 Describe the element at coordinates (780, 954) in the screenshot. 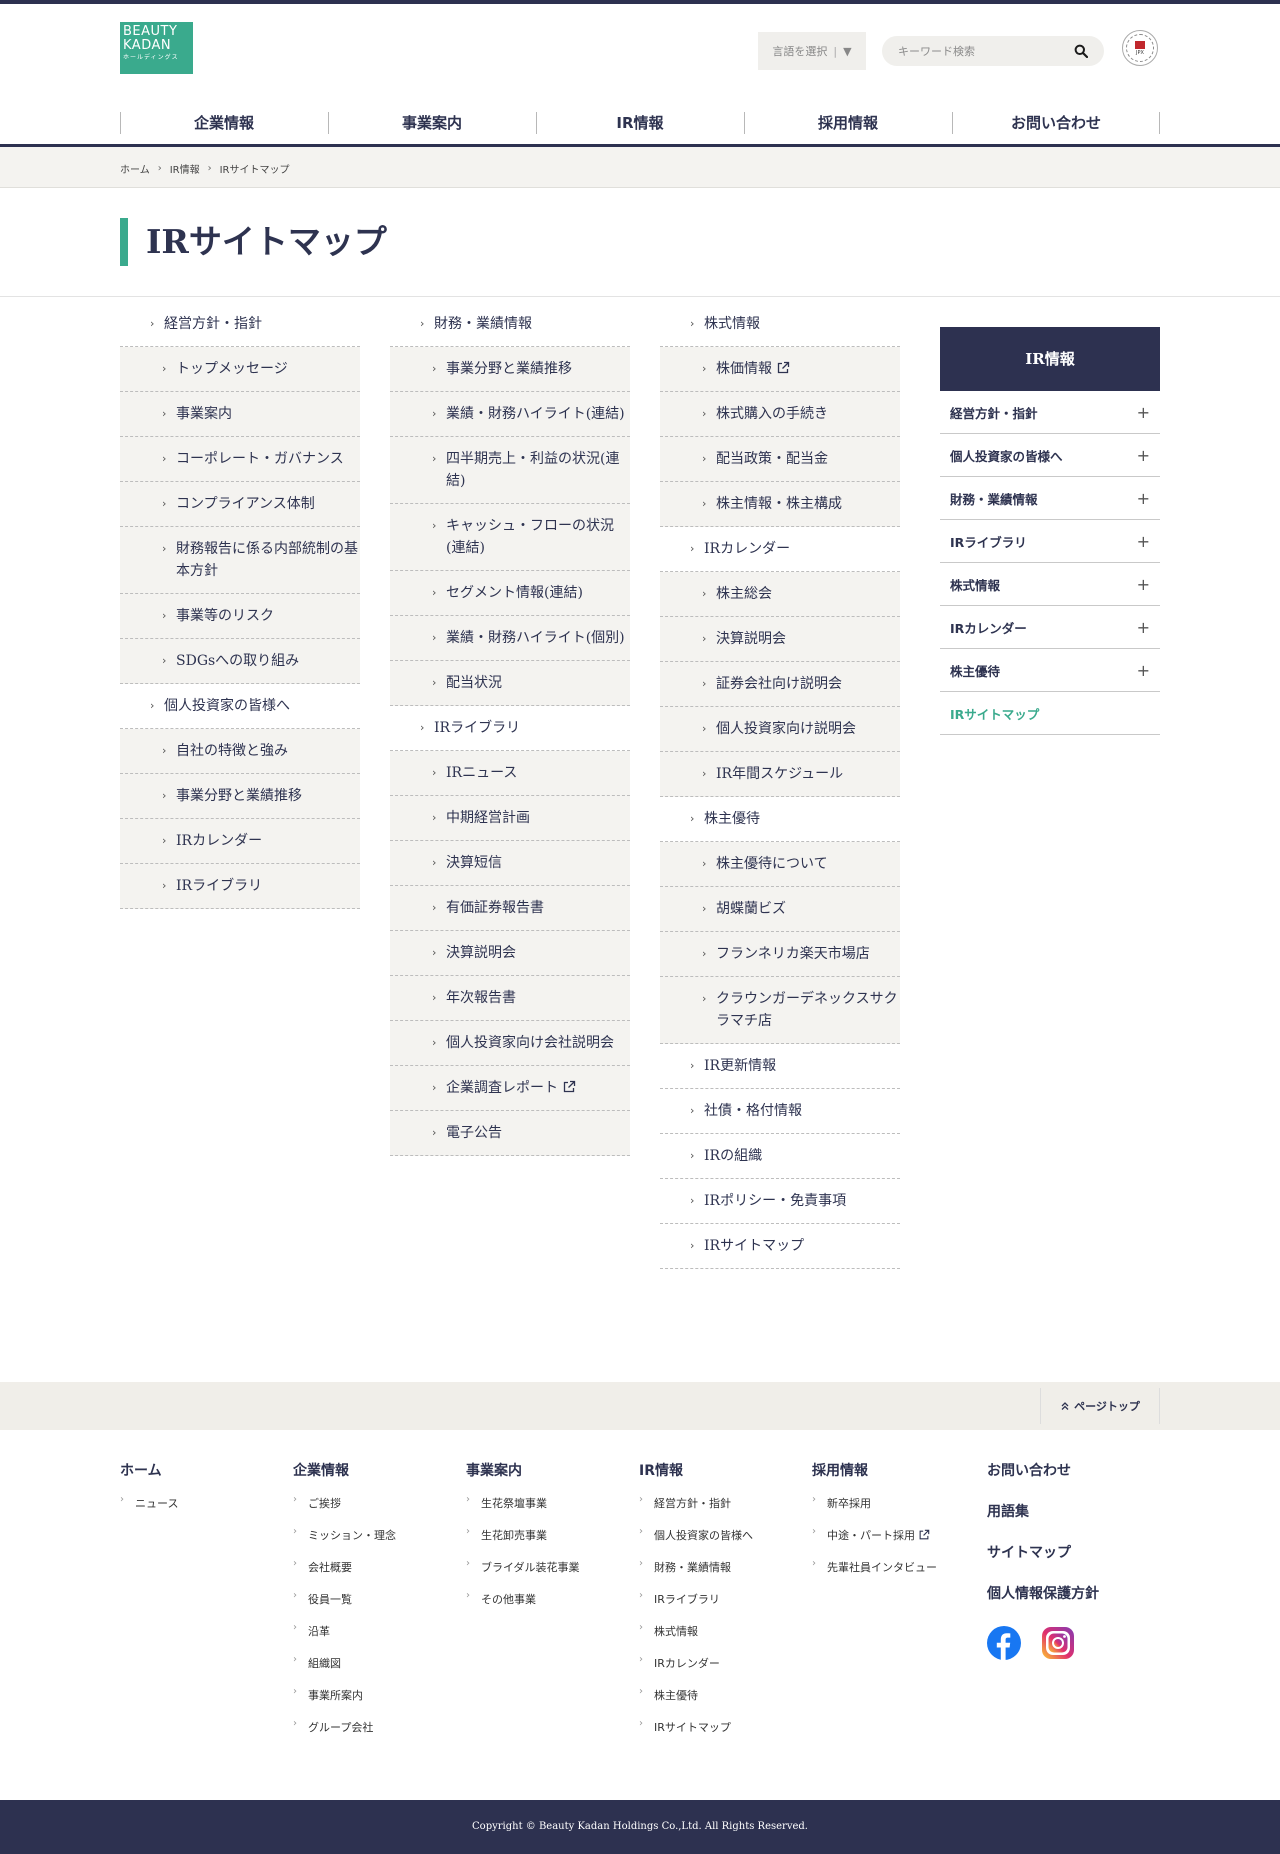

I see `sitemap-link: › フランネリカ楽天市場店` at that location.